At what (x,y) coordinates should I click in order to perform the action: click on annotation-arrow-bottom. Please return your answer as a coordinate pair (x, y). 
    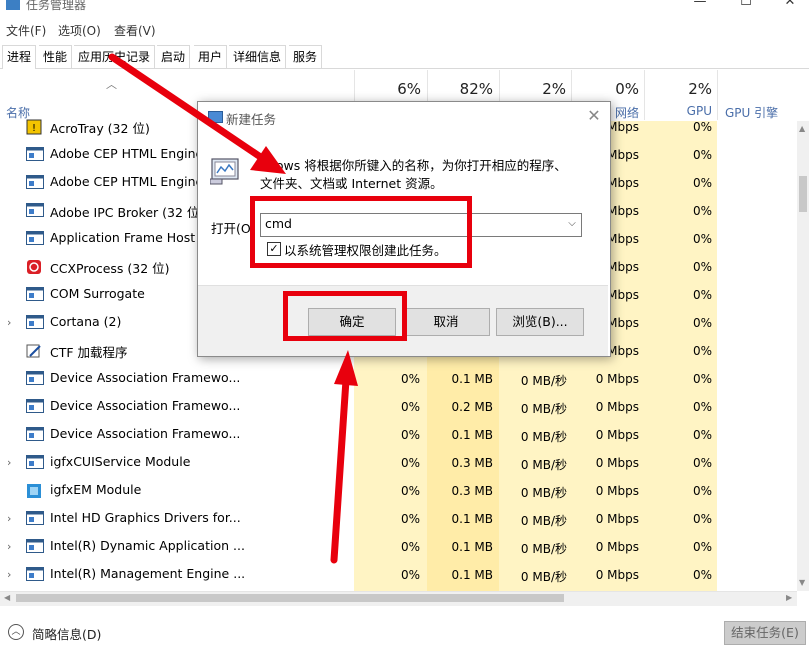
    Looking at the image, I should click on (344, 457).